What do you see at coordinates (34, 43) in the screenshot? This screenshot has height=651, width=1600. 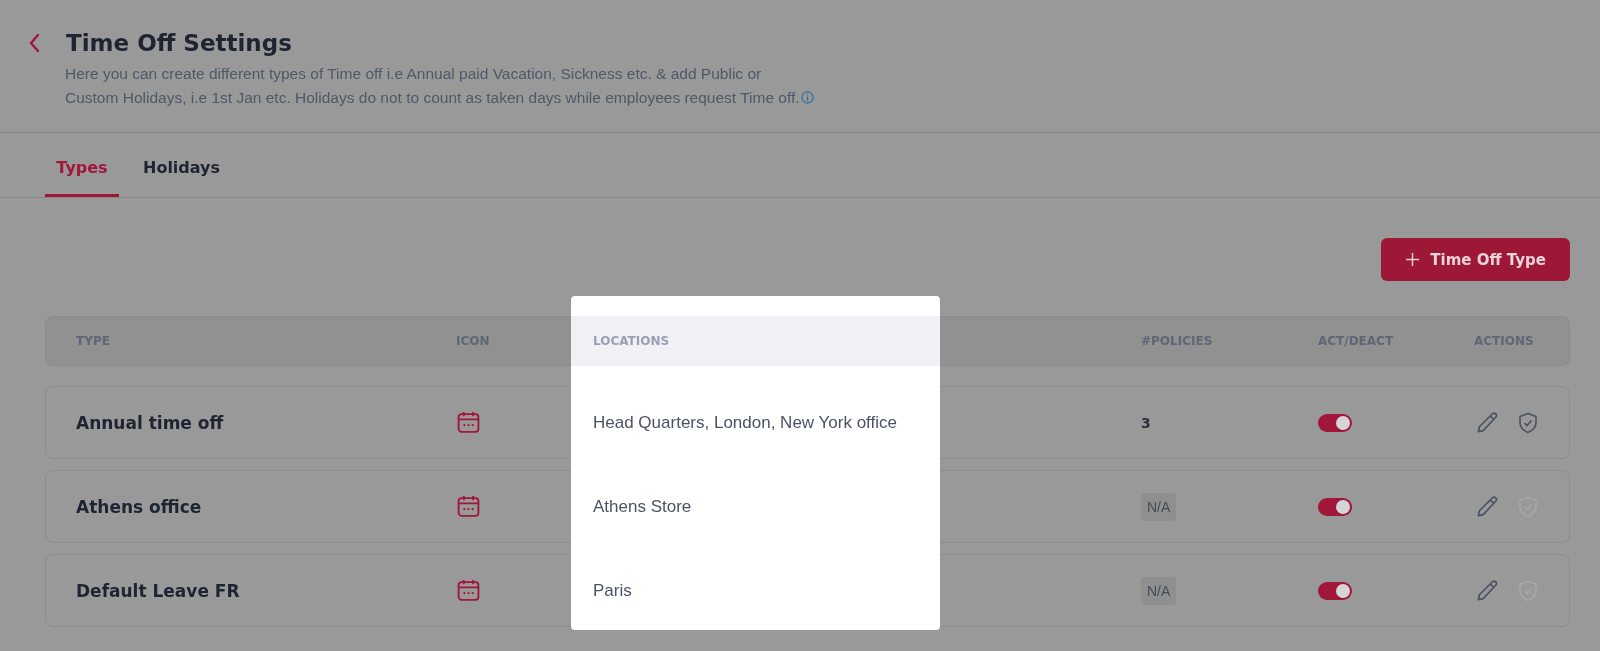 I see `back-icon` at bounding box center [34, 43].